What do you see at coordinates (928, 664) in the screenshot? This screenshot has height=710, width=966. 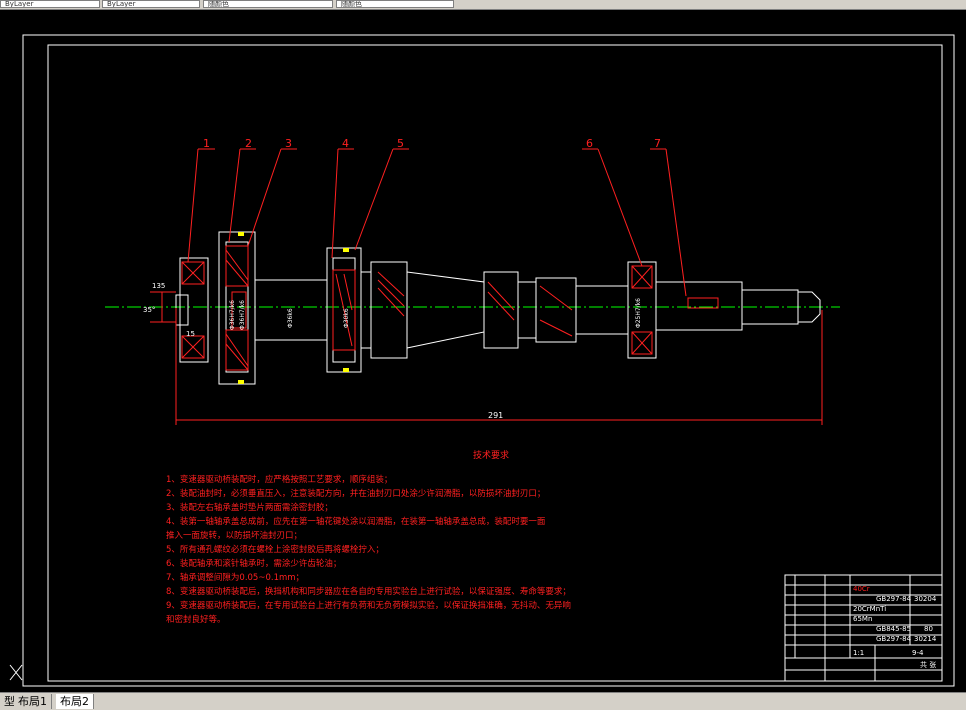 I see `sheet-count: 共 张` at bounding box center [928, 664].